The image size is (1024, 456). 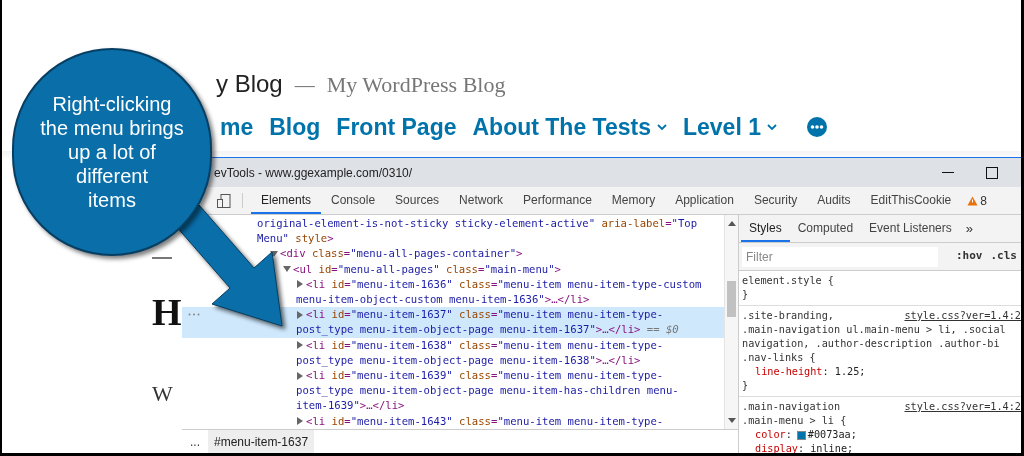 What do you see at coordinates (948, 172) in the screenshot?
I see `minimize-icon` at bounding box center [948, 172].